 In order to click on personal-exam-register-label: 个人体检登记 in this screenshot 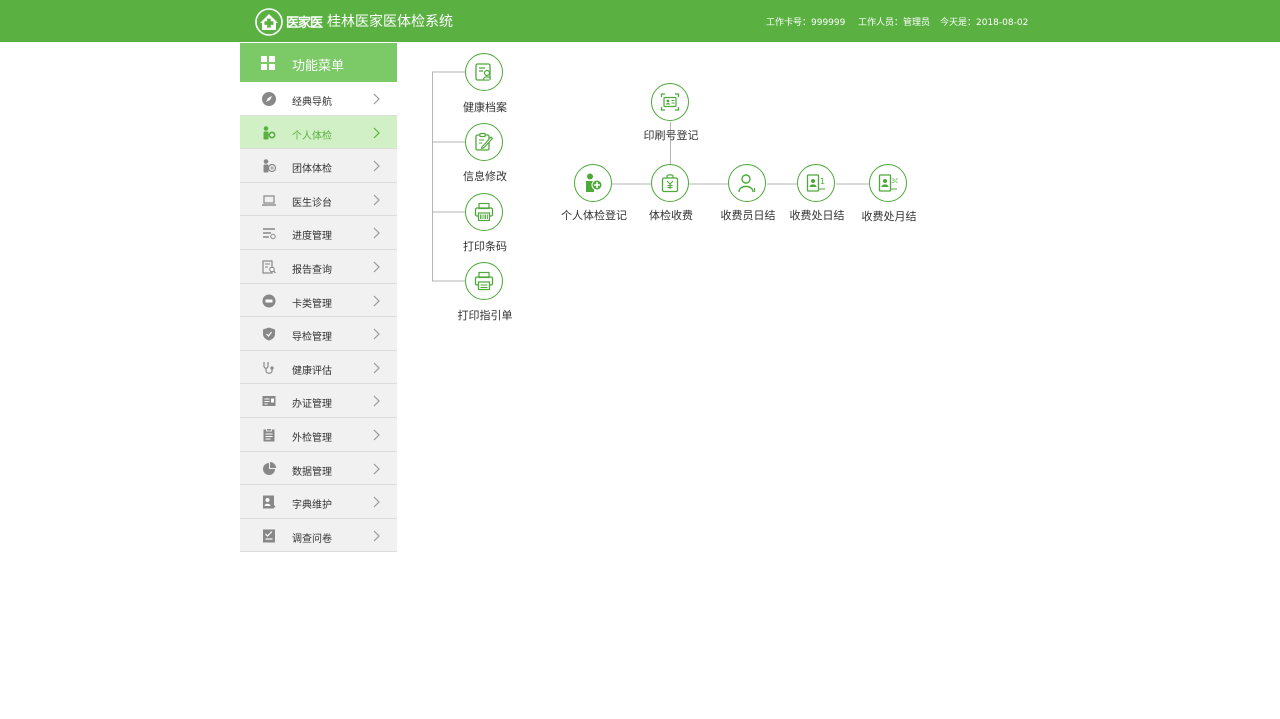, I will do `click(594, 215)`.